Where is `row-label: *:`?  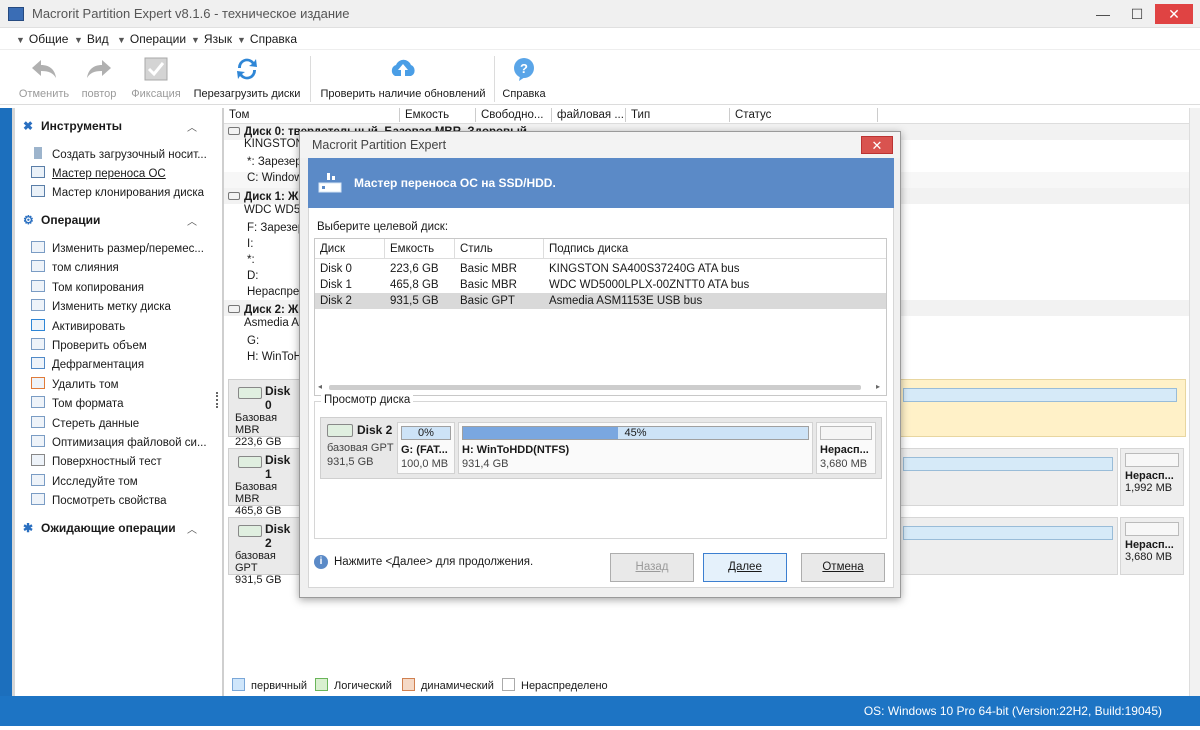 row-label: *: is located at coordinates (251, 260).